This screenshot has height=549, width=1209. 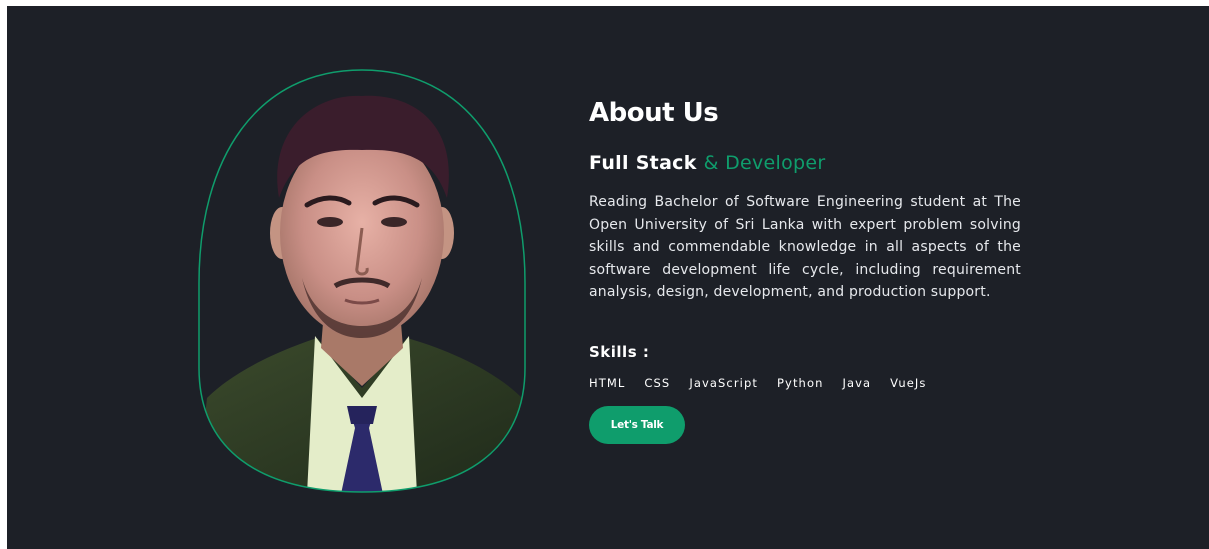 What do you see at coordinates (619, 351) in the screenshot?
I see `skills-heading: Skills :` at bounding box center [619, 351].